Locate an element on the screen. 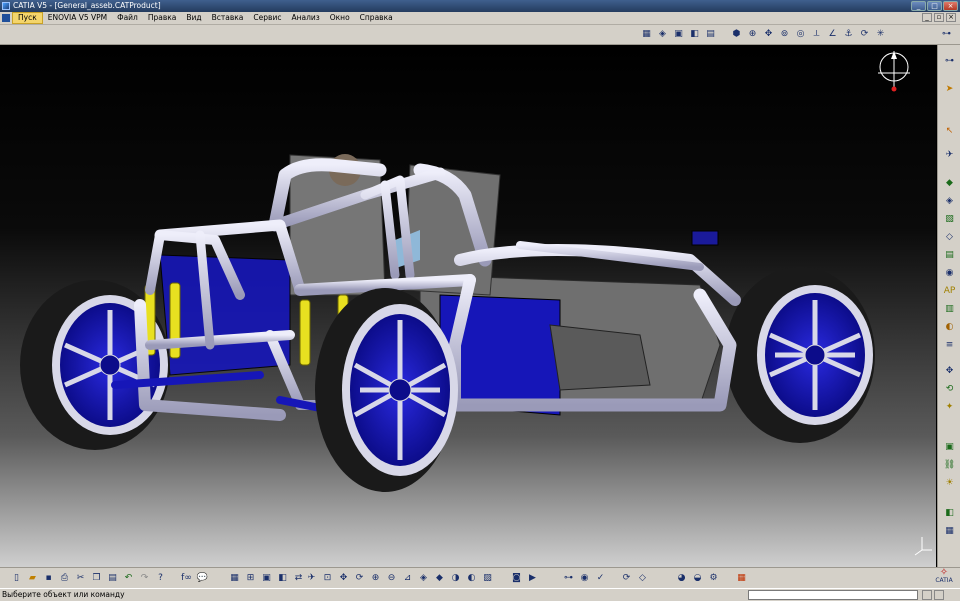 This screenshot has width=960, height=601. undo-icon: ↶ is located at coordinates (128, 578).